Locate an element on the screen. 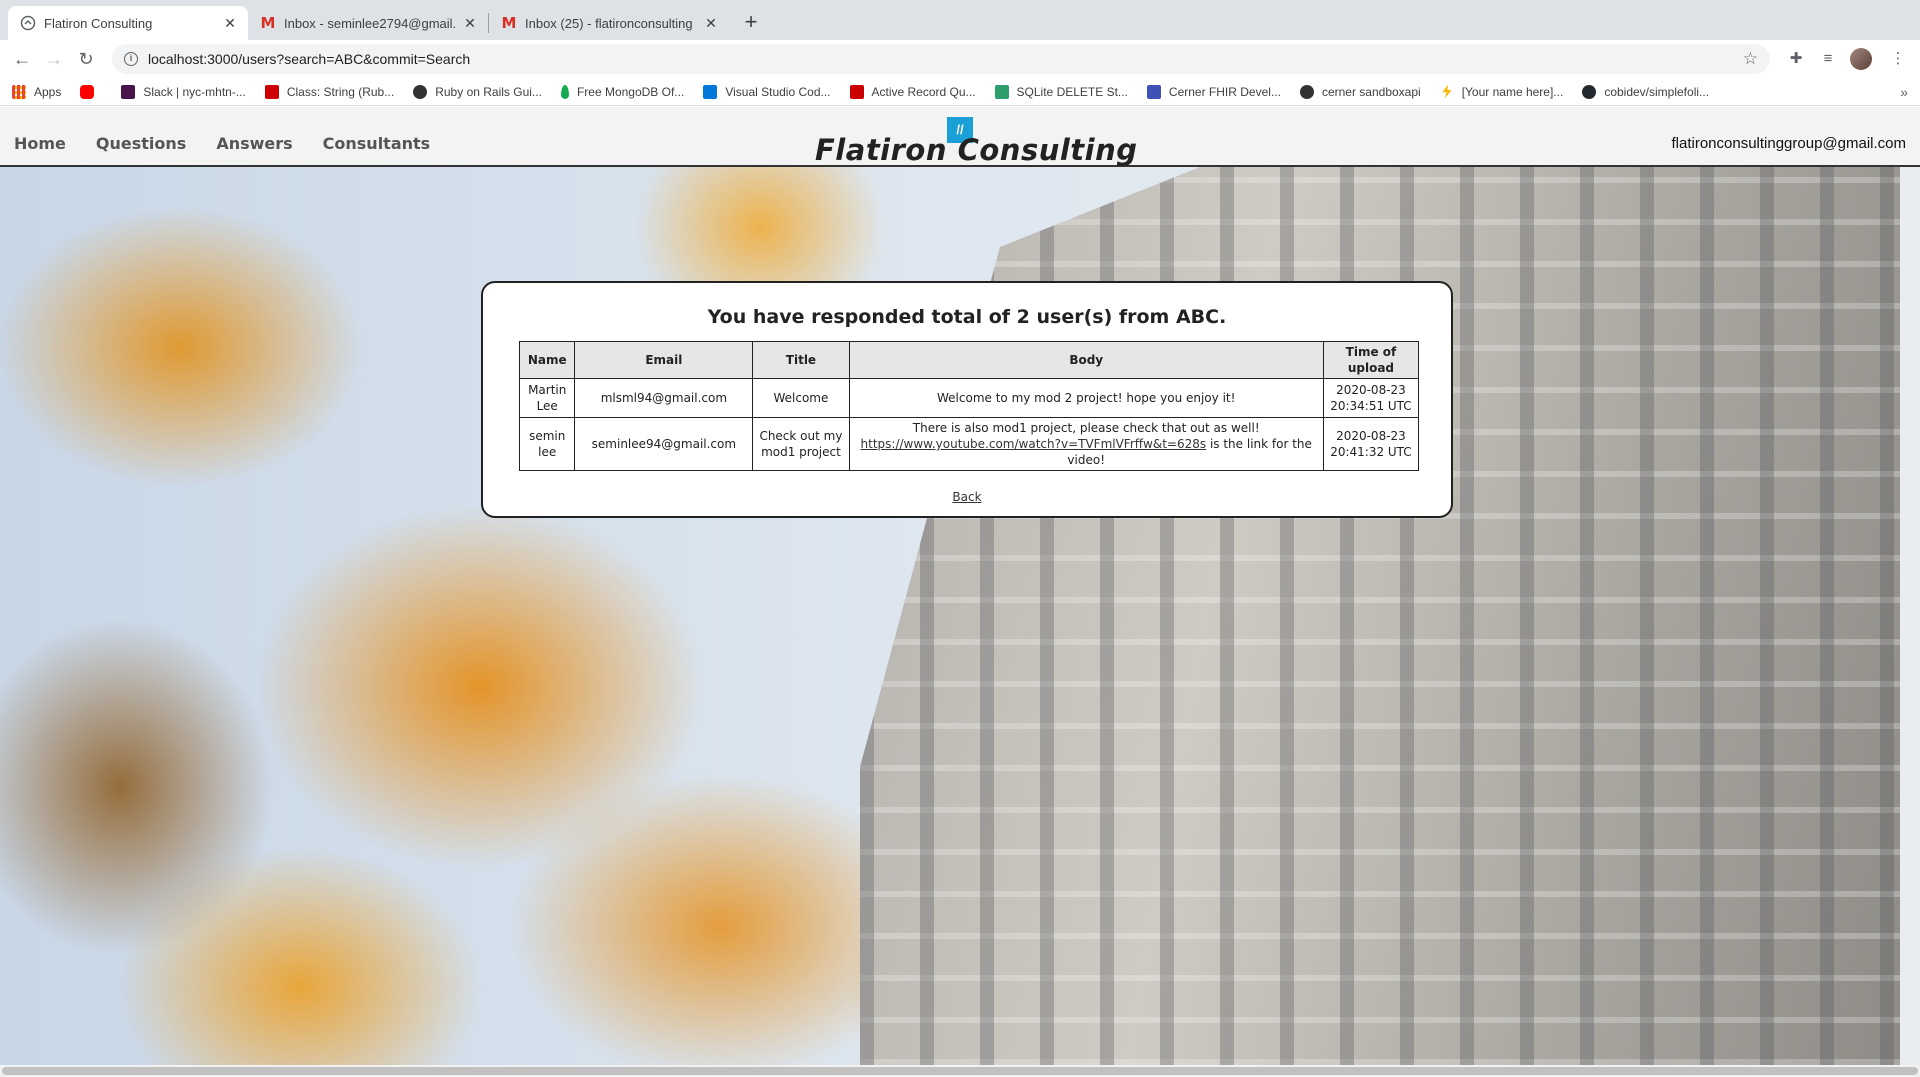  cell-email: seminlee94@gmail.com is located at coordinates (664, 444).